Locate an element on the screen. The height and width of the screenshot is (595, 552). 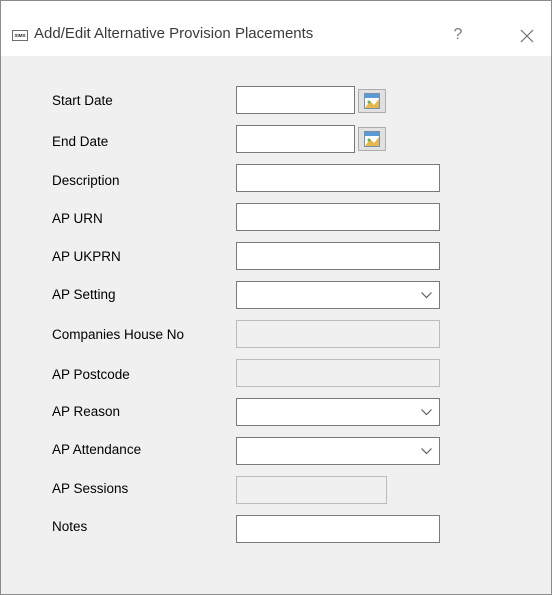
sims-app-icon: SIMS is located at coordinates (20, 35).